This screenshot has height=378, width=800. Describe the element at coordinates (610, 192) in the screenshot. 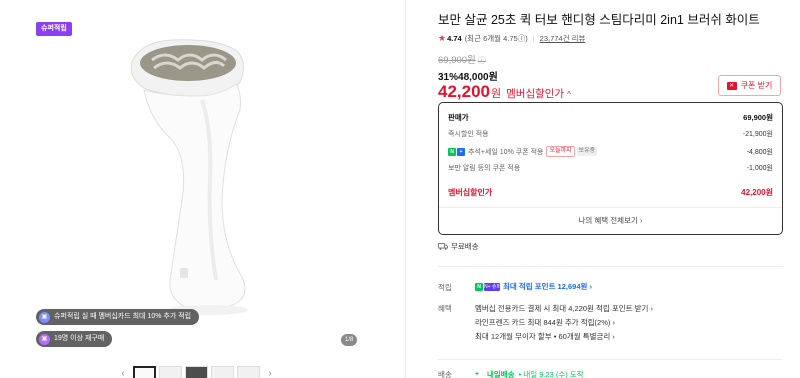

I see `breakdown-total-row: 멤버십할인가 42,200원` at that location.